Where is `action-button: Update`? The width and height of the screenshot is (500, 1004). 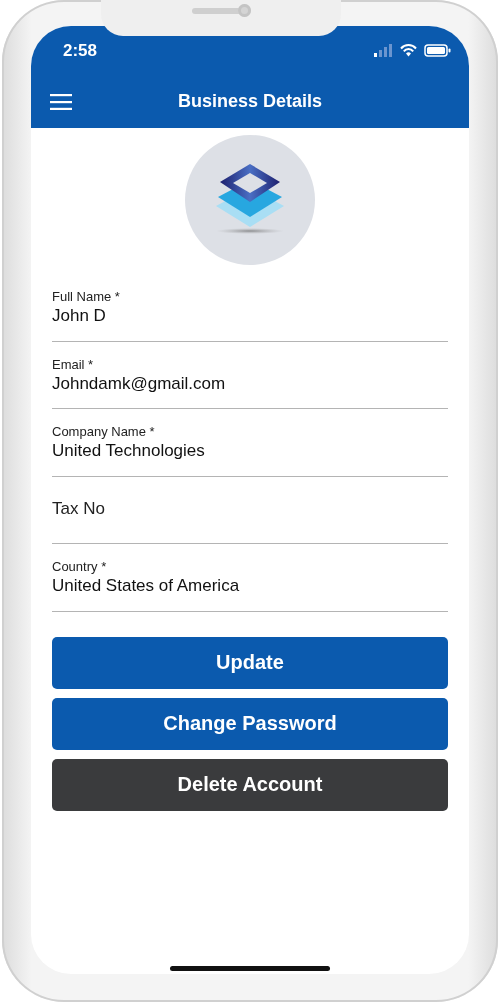
action-button: Update is located at coordinates (250, 662).